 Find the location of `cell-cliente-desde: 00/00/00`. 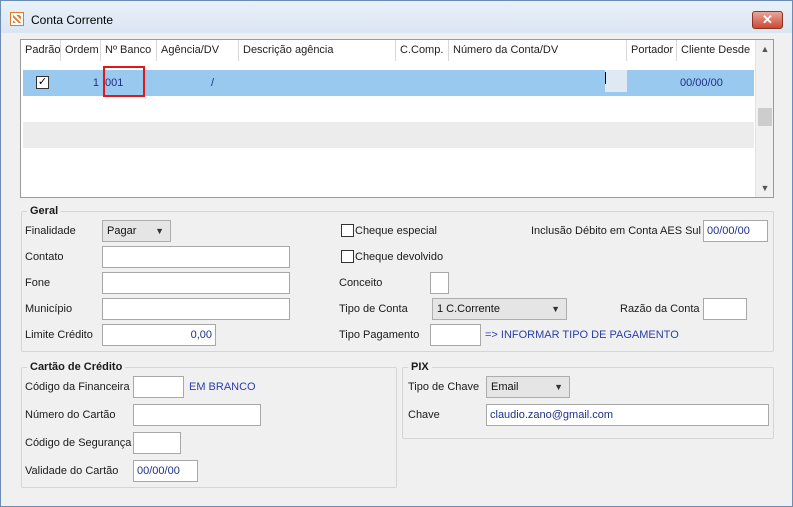

cell-cliente-desde: 00/00/00 is located at coordinates (701, 83).